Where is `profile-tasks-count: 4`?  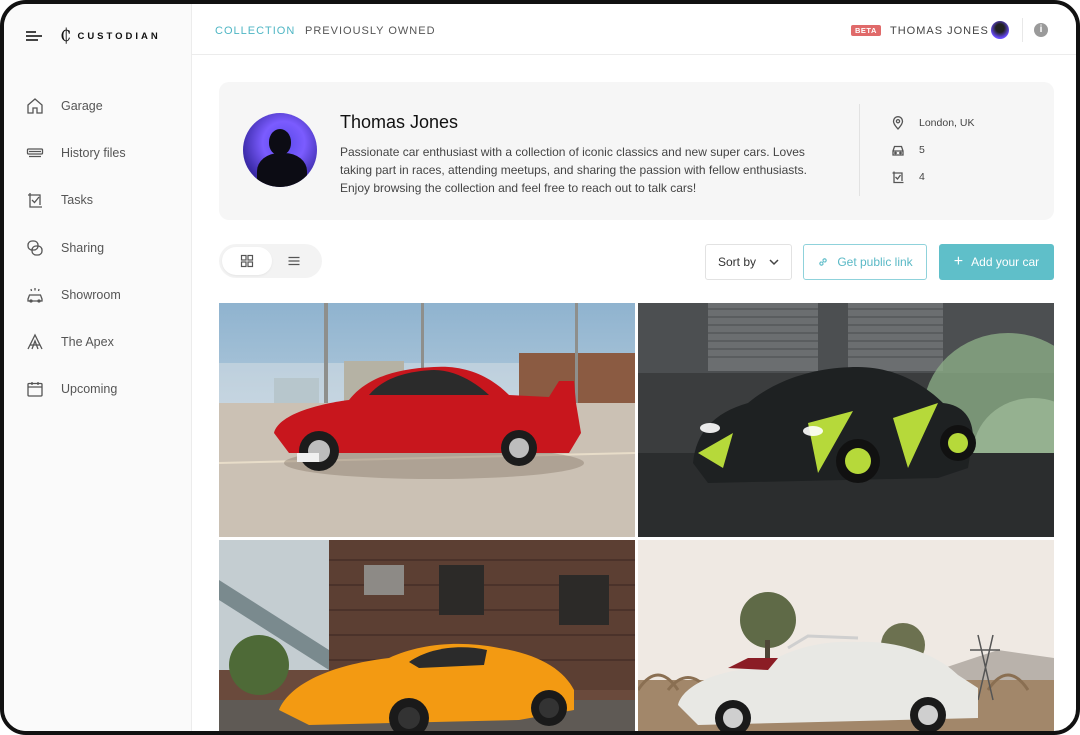 profile-tasks-count: 4 is located at coordinates (908, 177).